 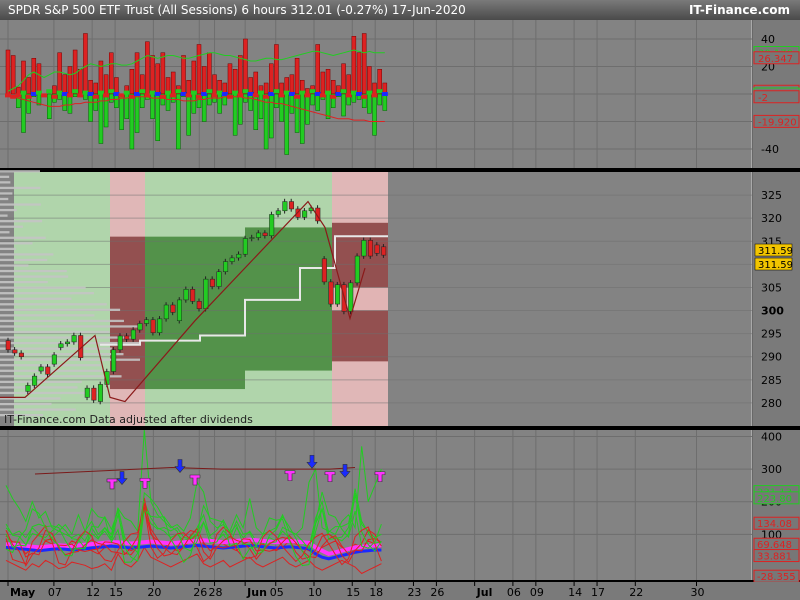 I want to click on price-y-tick: 320, so click(x=771, y=218).